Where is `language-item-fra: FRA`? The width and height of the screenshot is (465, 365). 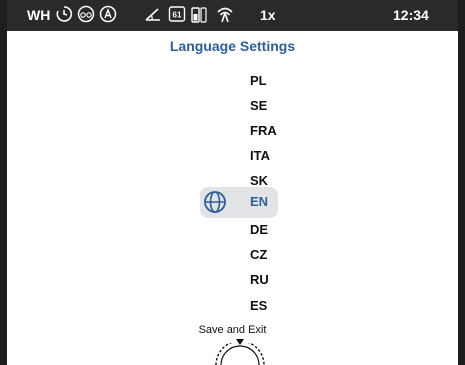
language-item-fra: FRA is located at coordinates (263, 131).